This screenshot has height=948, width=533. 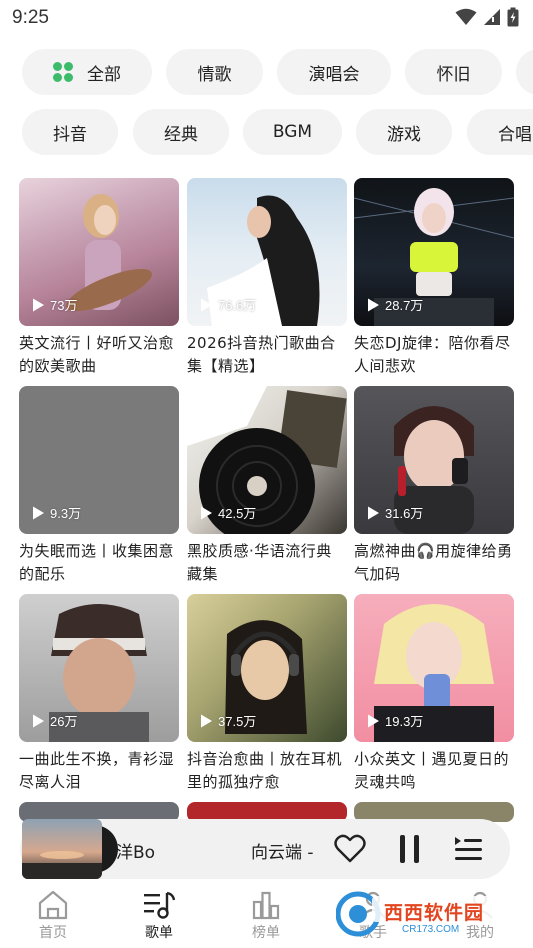 What do you see at coordinates (259, 562) in the screenshot?
I see `playlist-title: 黑胶质感·华语流行典藏集` at bounding box center [259, 562].